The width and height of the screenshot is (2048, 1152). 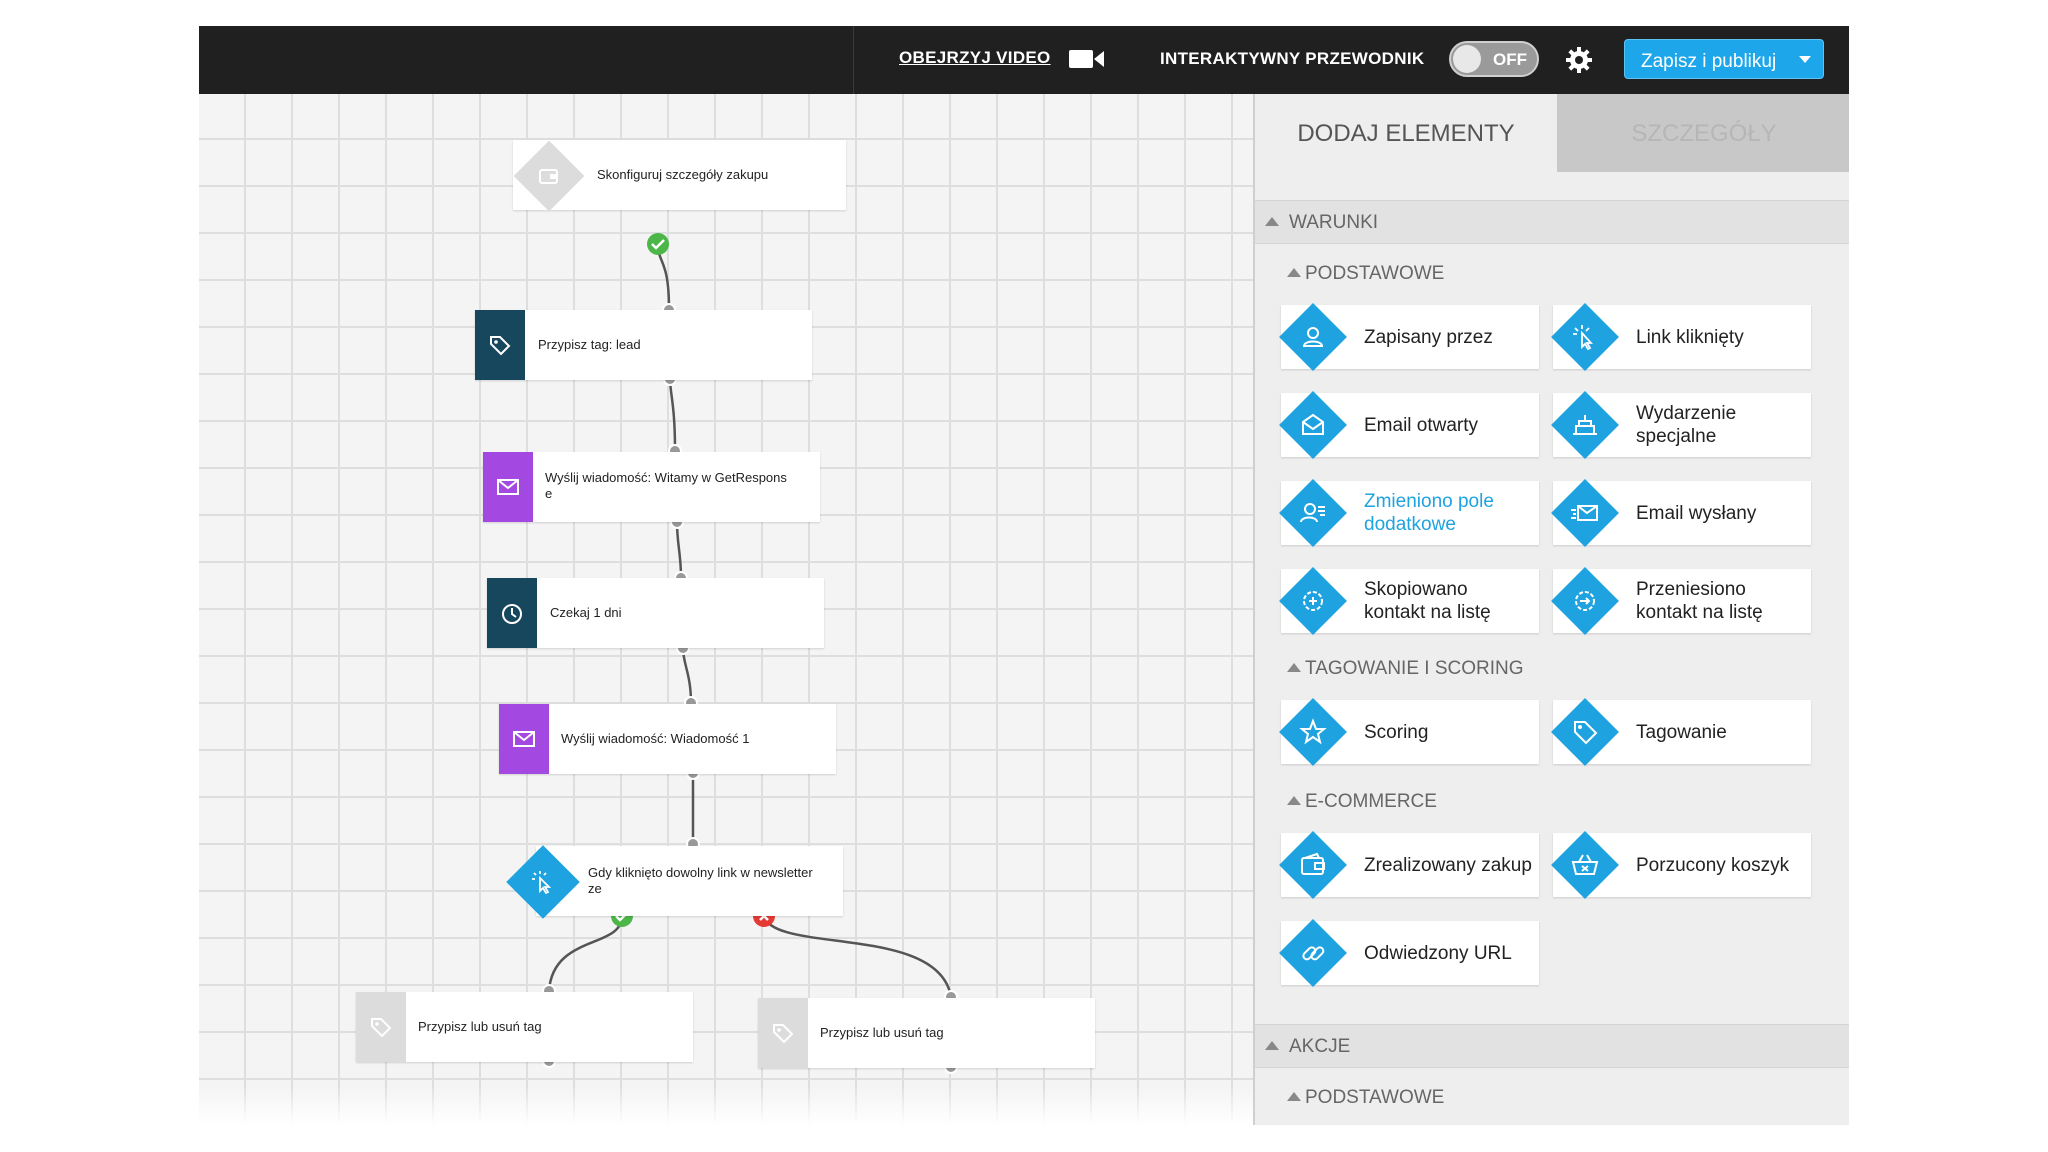 What do you see at coordinates (1406, 133) in the screenshot?
I see `tab-add-elements: DODAJ ELEMENTY` at bounding box center [1406, 133].